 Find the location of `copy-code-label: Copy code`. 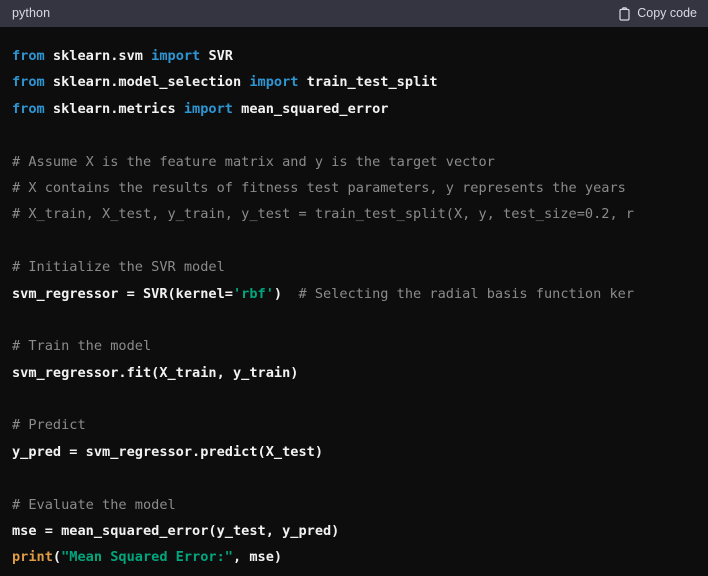

copy-code-label: Copy code is located at coordinates (667, 13).